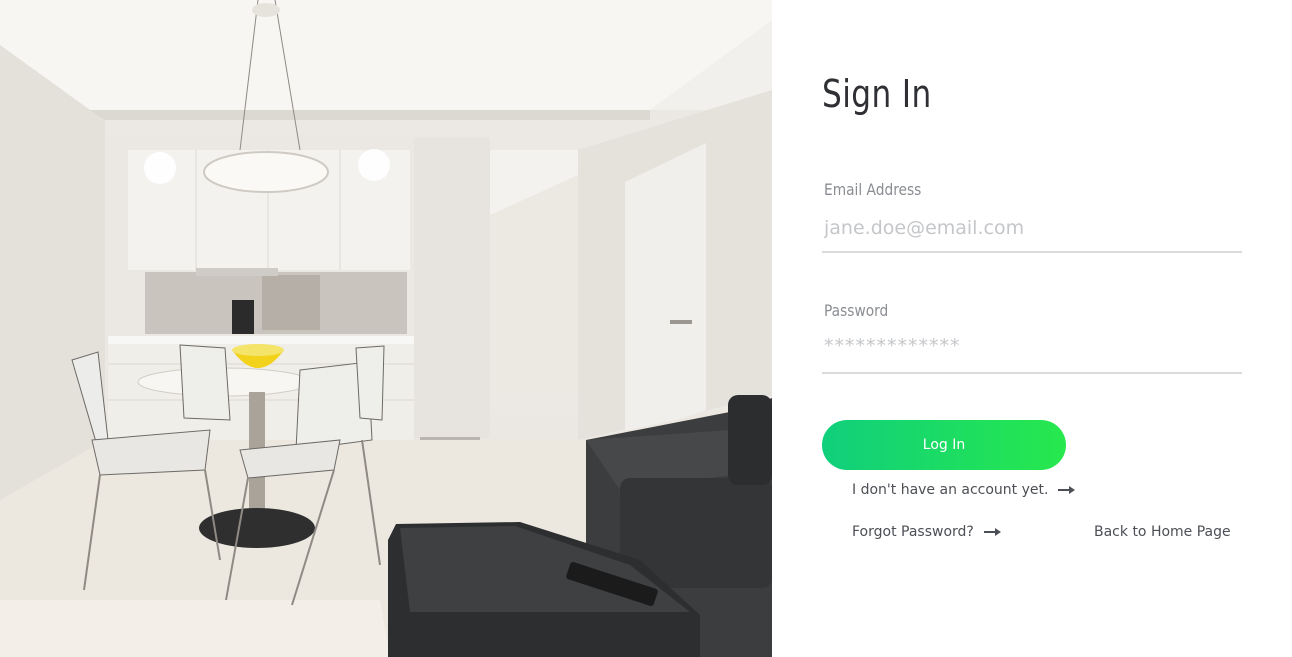  What do you see at coordinates (873, 189) in the screenshot?
I see `email-label: Email Address` at bounding box center [873, 189].